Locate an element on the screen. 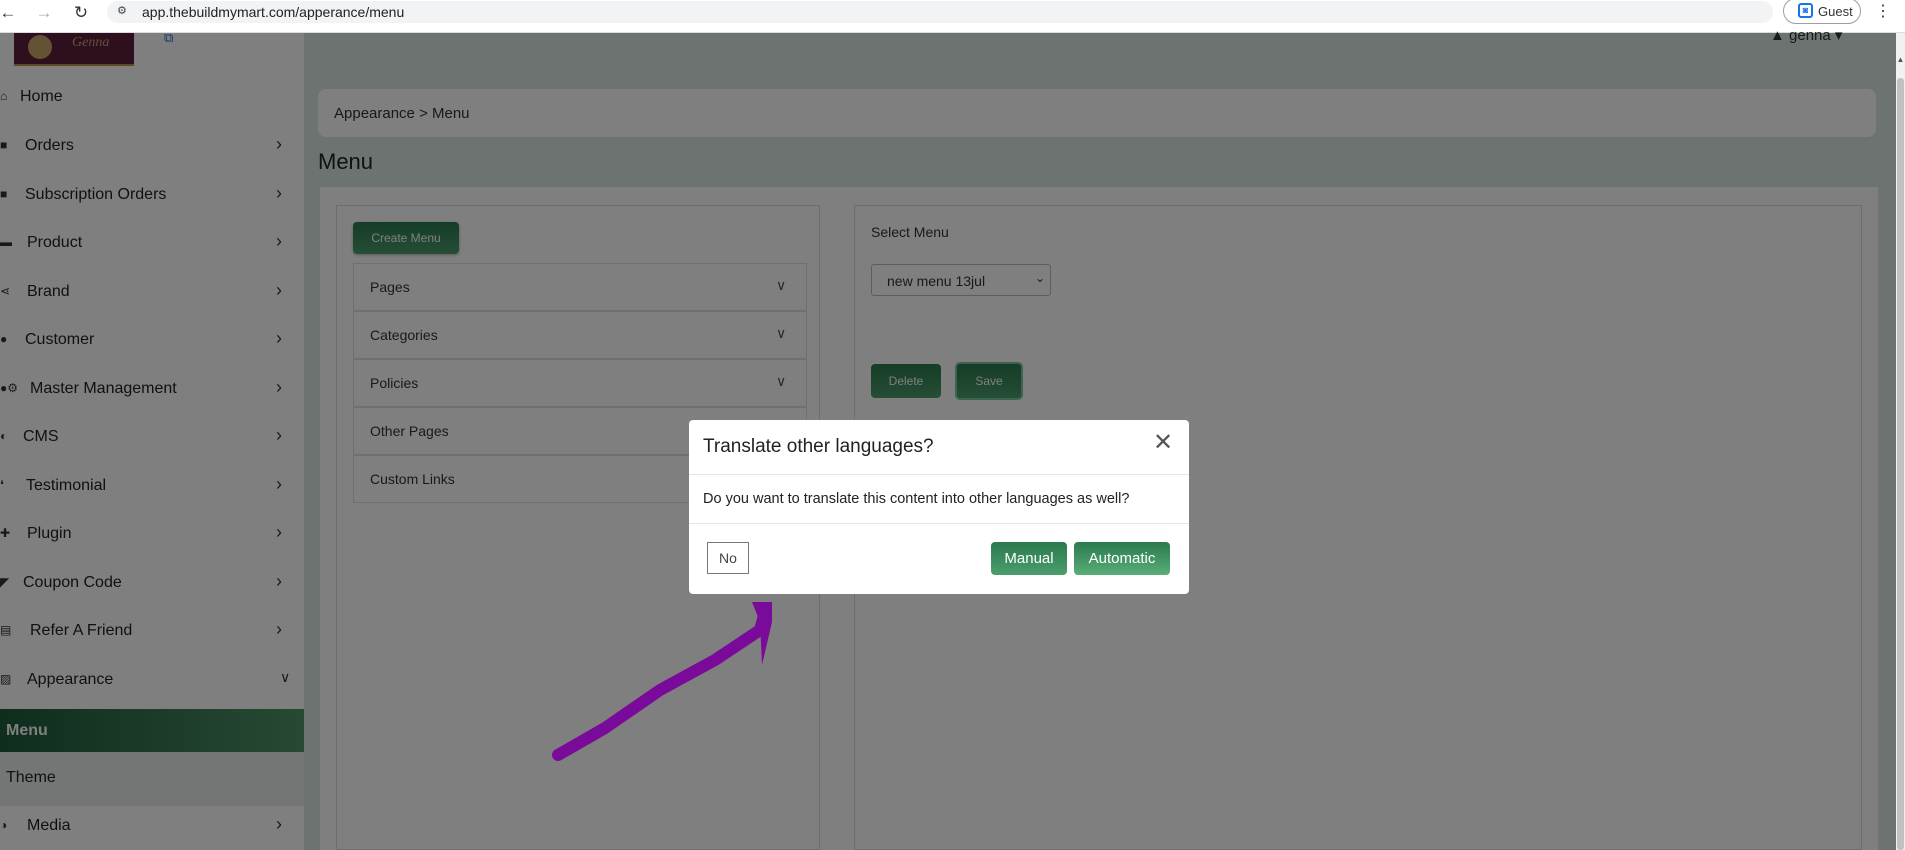 This screenshot has height=850, width=1905. reload-icon: ↻ is located at coordinates (81, 13).